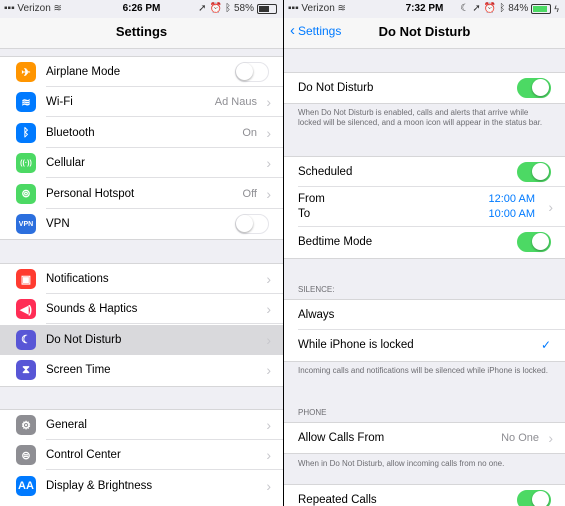 The width and height of the screenshot is (565, 506). I want to click on sounds-icon: ◀), so click(26, 309).